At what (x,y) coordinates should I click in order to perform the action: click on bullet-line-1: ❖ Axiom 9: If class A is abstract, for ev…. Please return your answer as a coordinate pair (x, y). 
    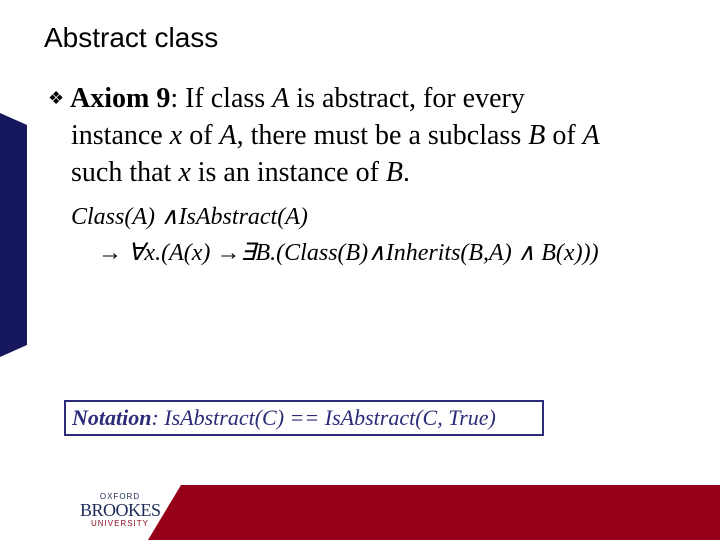
    Looking at the image, I should click on (378, 98).